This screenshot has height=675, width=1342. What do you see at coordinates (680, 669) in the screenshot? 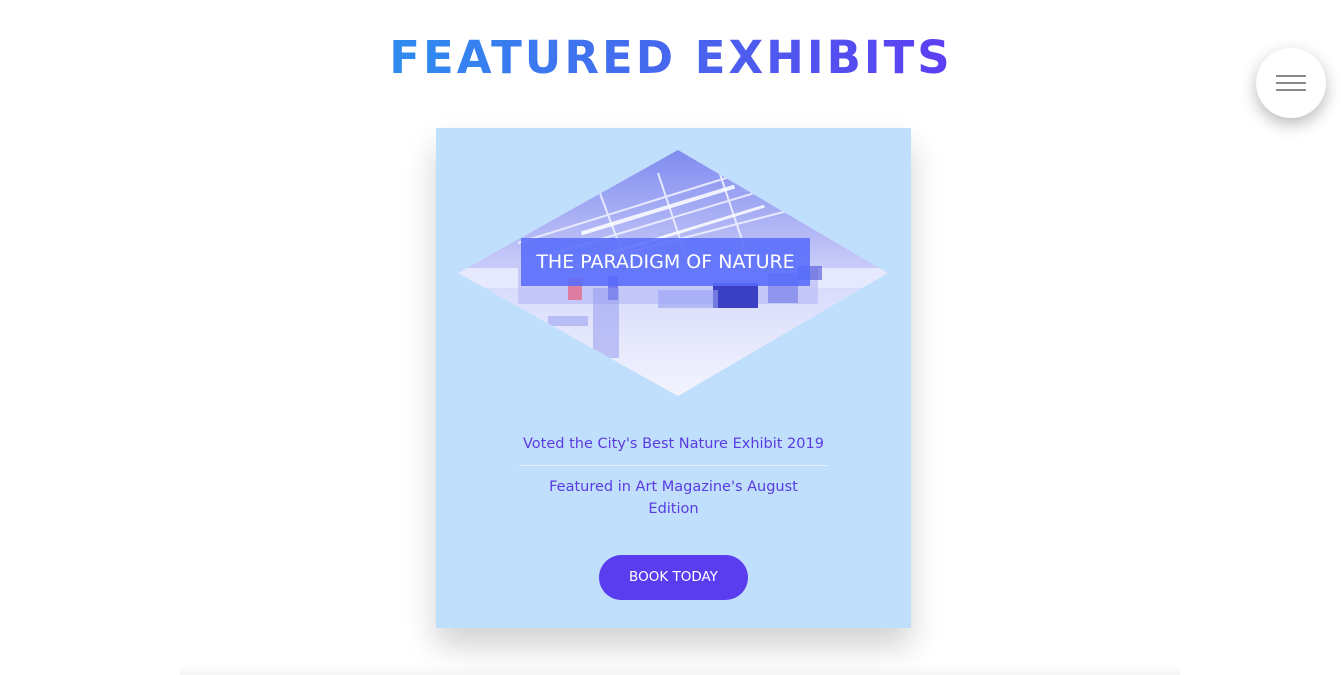
I see `next-section-edge` at bounding box center [680, 669].